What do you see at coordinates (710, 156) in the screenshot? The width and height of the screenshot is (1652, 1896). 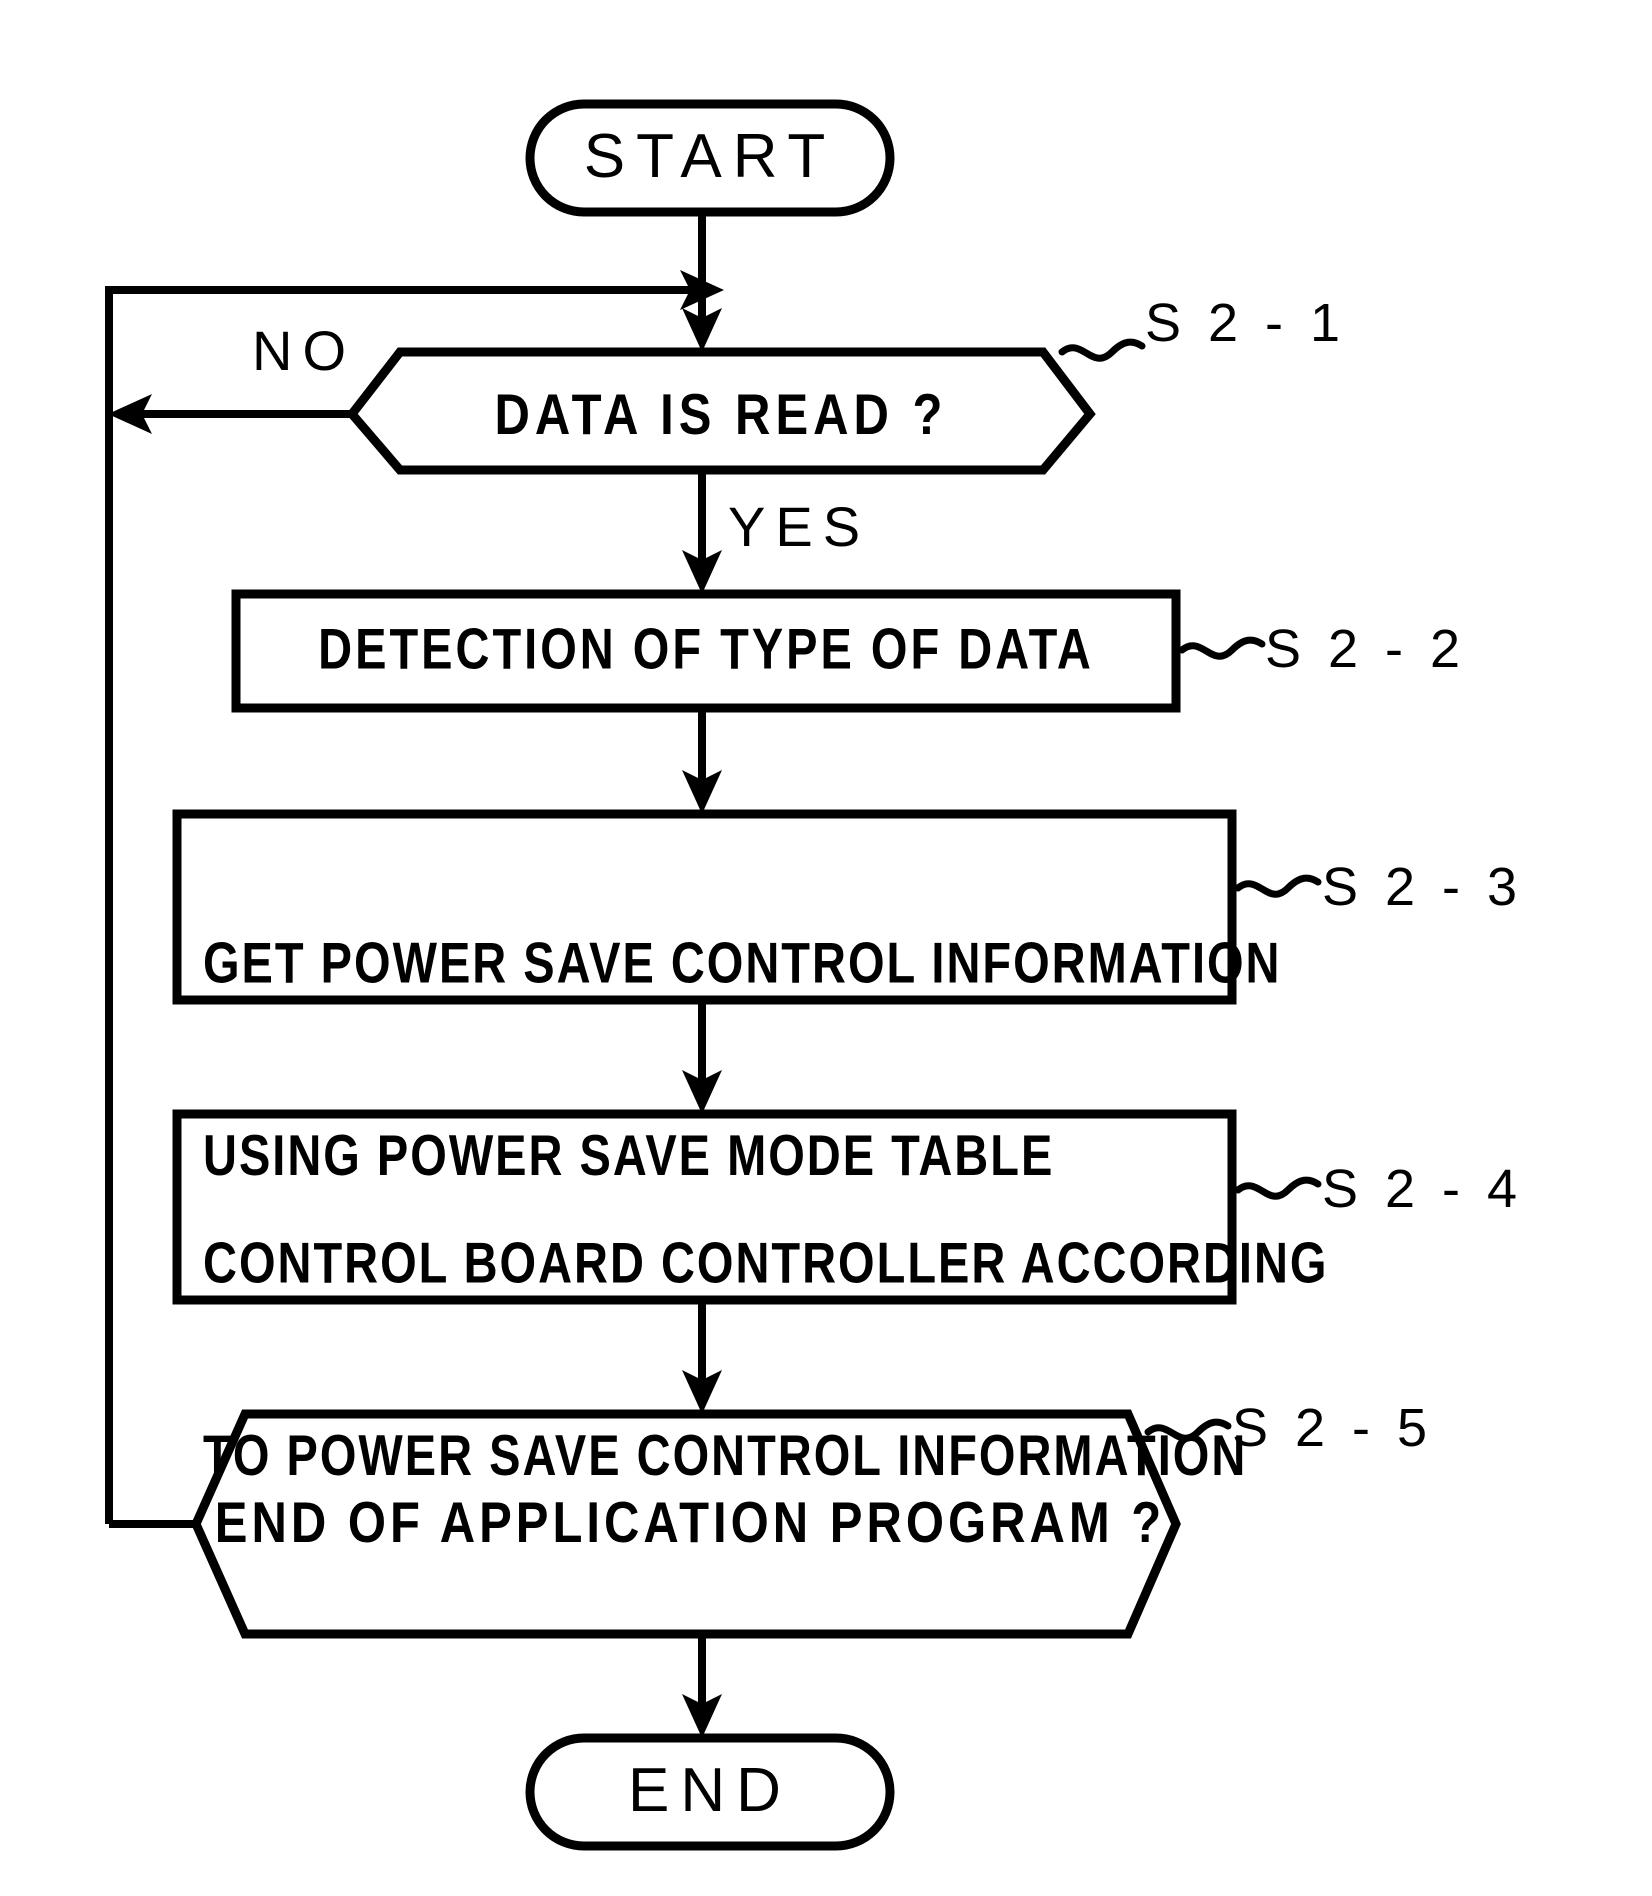 I see `node-start-label: START` at bounding box center [710, 156].